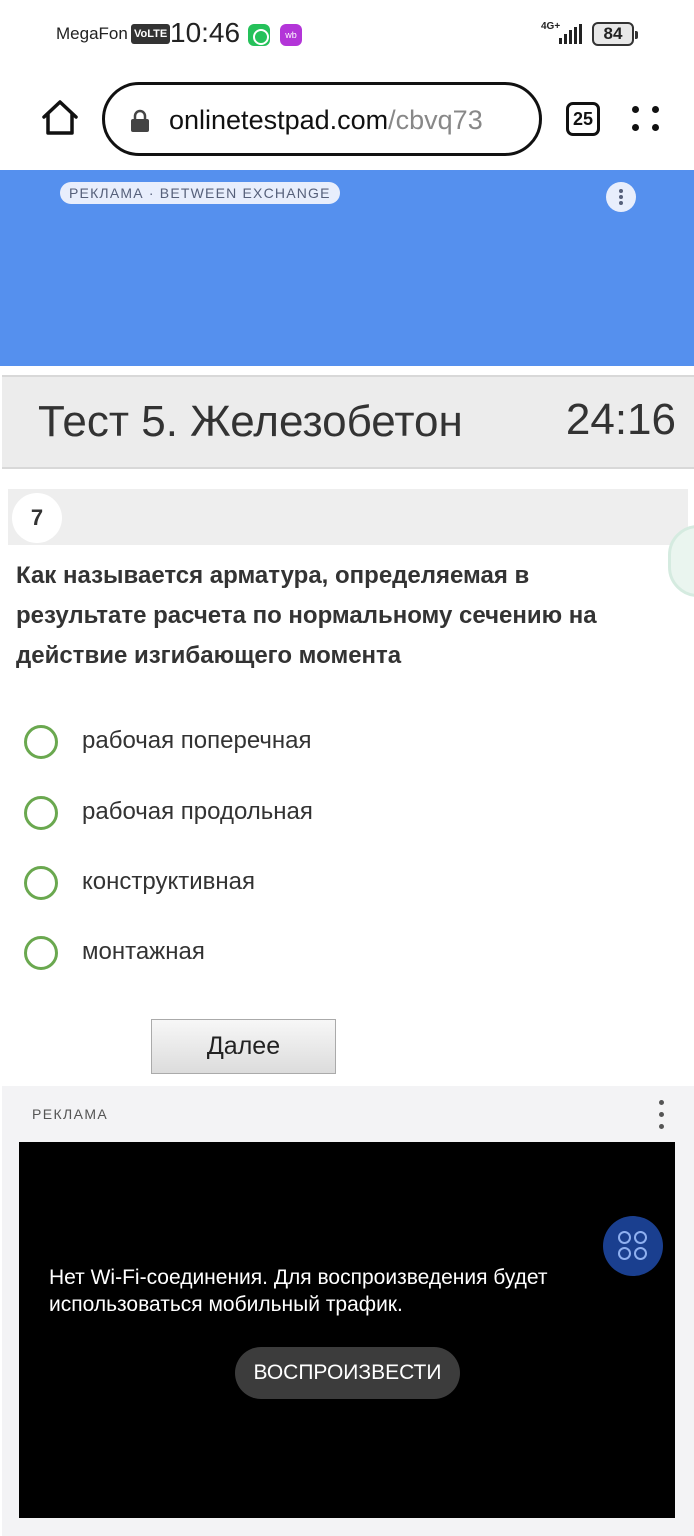  What do you see at coordinates (274, 954) in the screenshot?
I see `answer-option-4: монтажная` at bounding box center [274, 954].